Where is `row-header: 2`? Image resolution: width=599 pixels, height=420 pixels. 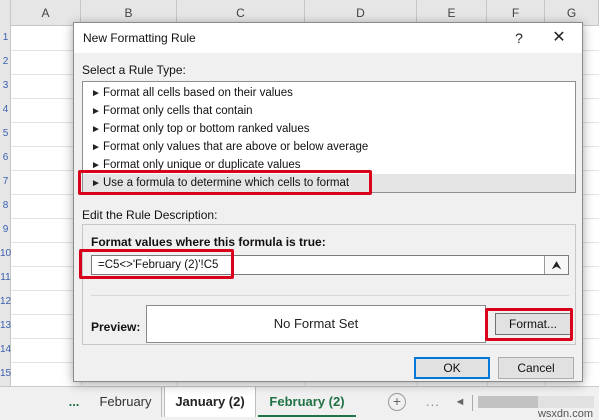 row-header: 2 is located at coordinates (5, 62).